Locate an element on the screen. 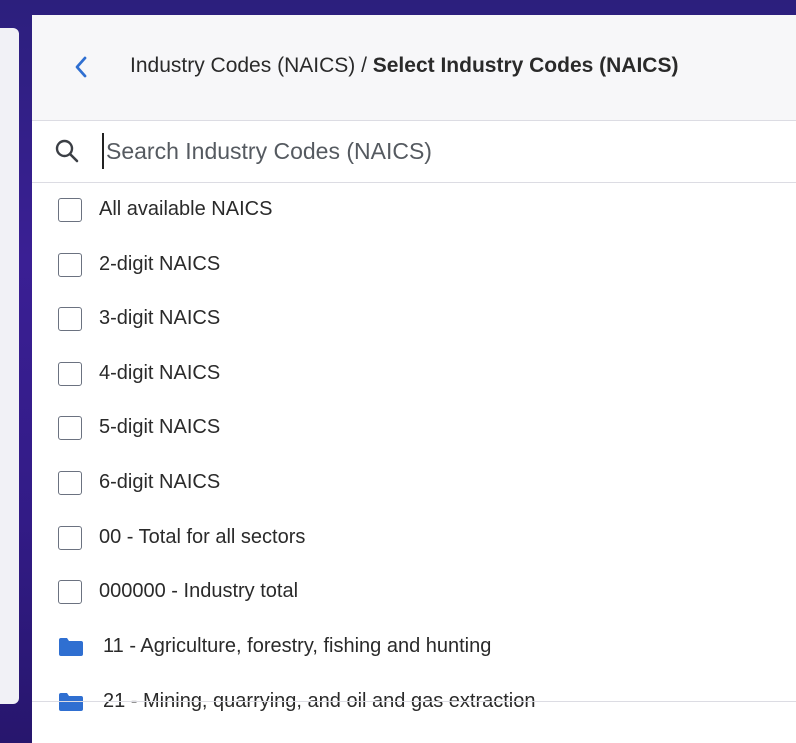 This screenshot has width=796, height=743. list-item-all-available: All available NAICS is located at coordinates (414, 210).